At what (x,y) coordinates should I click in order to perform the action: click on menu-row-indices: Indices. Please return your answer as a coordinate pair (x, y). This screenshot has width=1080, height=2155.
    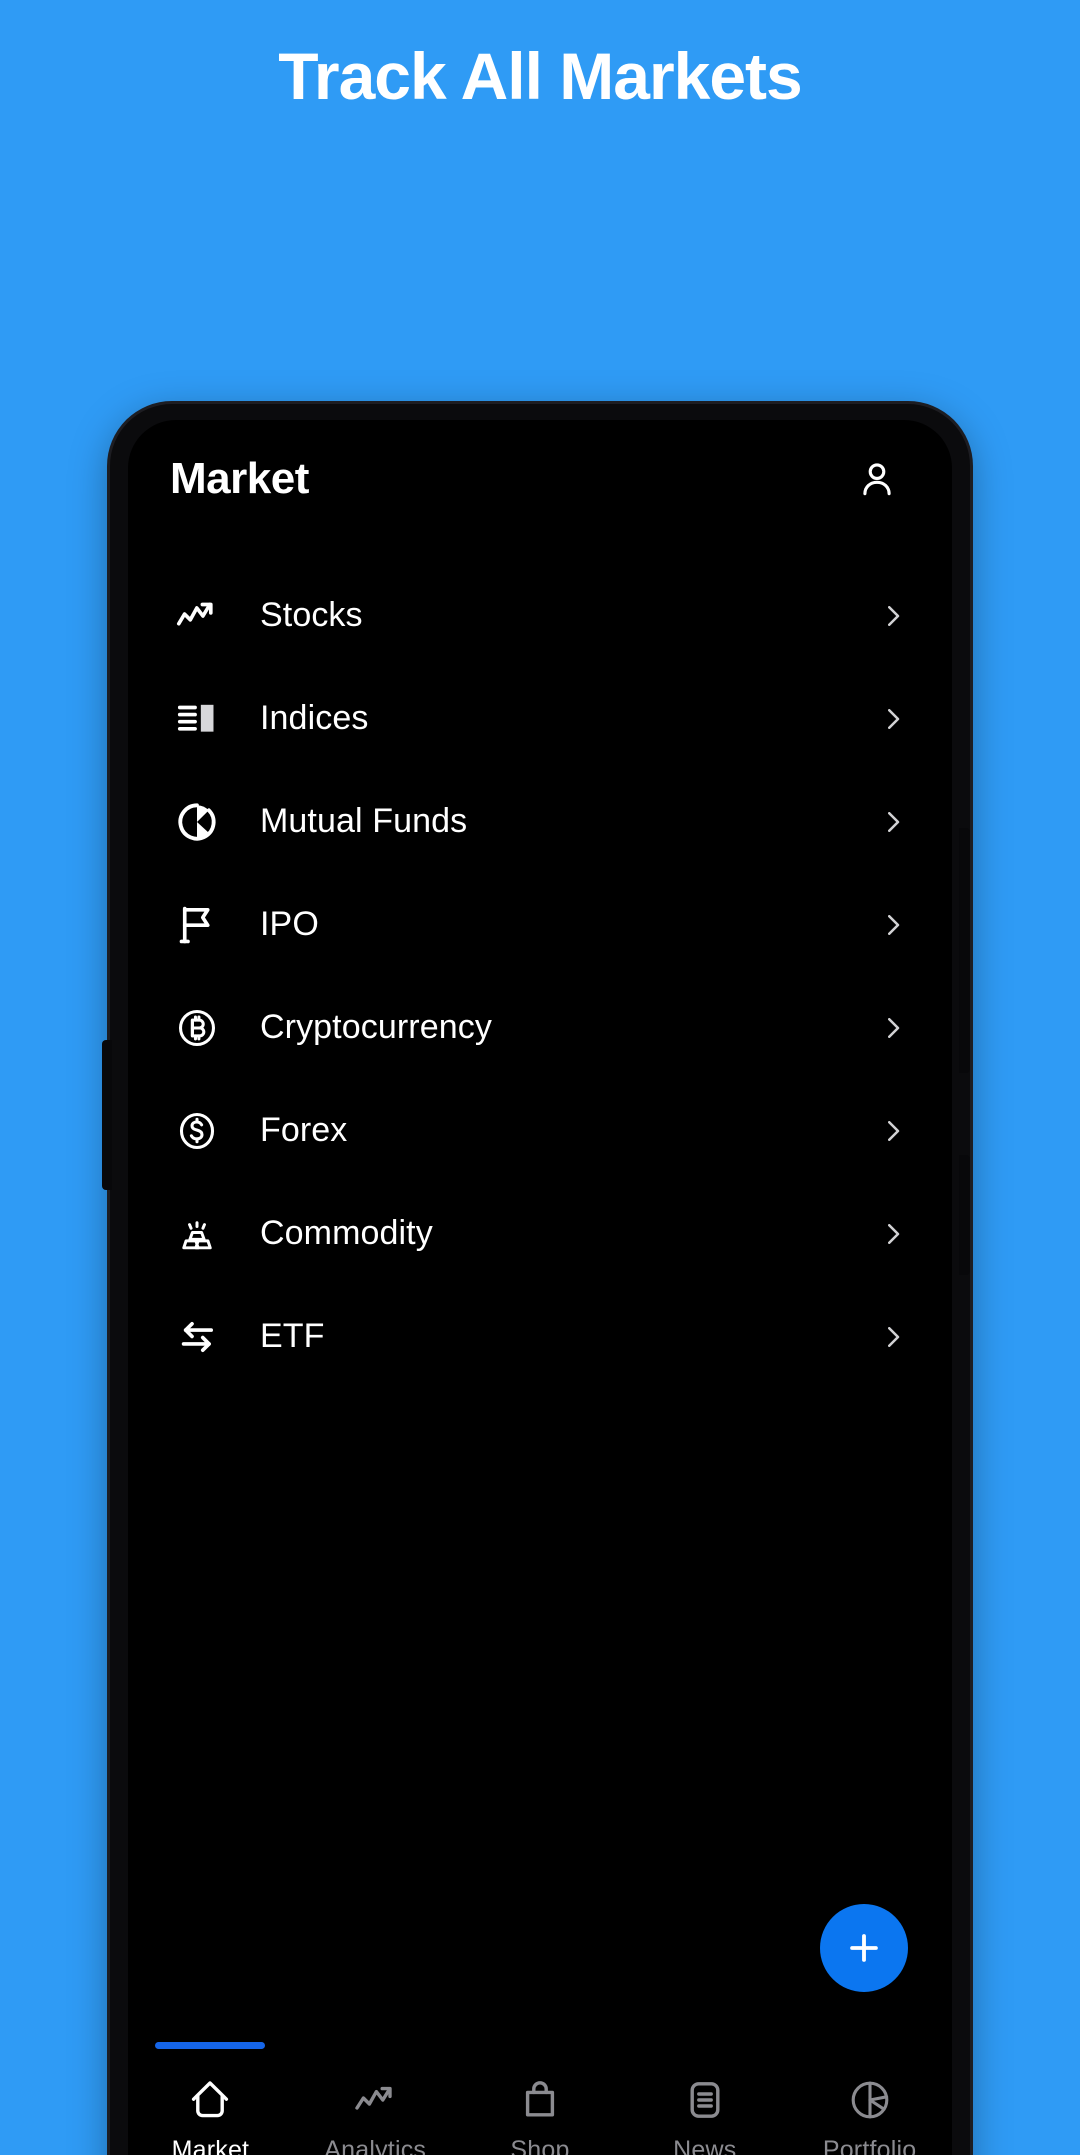
    Looking at the image, I should click on (540, 718).